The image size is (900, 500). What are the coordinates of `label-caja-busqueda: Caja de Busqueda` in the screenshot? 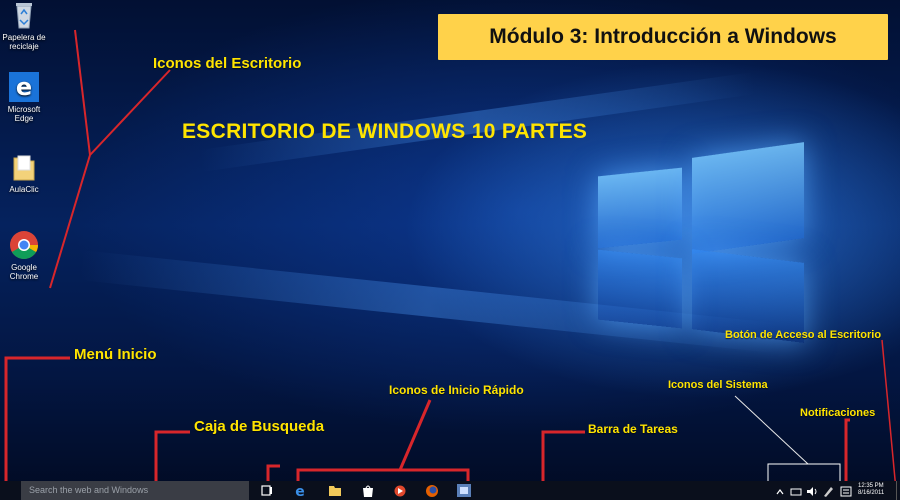 It's located at (259, 426).